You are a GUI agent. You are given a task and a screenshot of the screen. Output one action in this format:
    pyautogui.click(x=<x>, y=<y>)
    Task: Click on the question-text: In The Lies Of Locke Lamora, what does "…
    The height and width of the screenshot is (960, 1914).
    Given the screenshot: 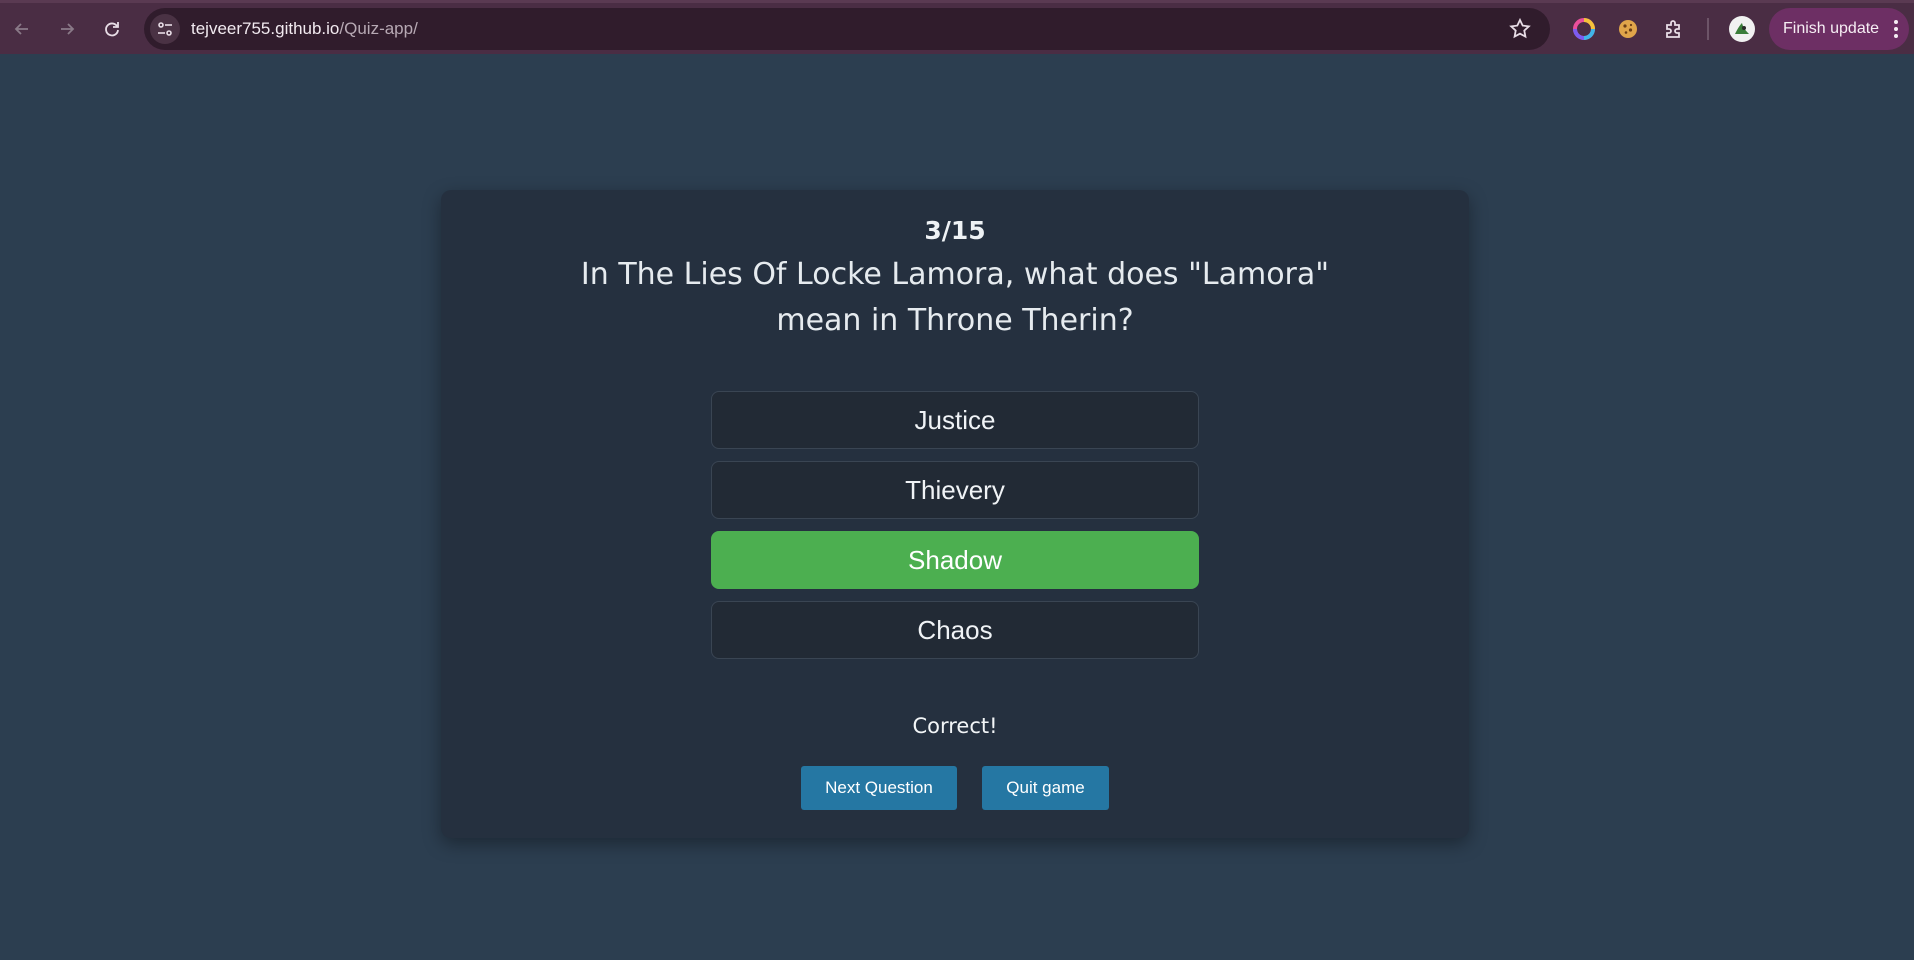 What is the action you would take?
    pyautogui.click(x=955, y=297)
    